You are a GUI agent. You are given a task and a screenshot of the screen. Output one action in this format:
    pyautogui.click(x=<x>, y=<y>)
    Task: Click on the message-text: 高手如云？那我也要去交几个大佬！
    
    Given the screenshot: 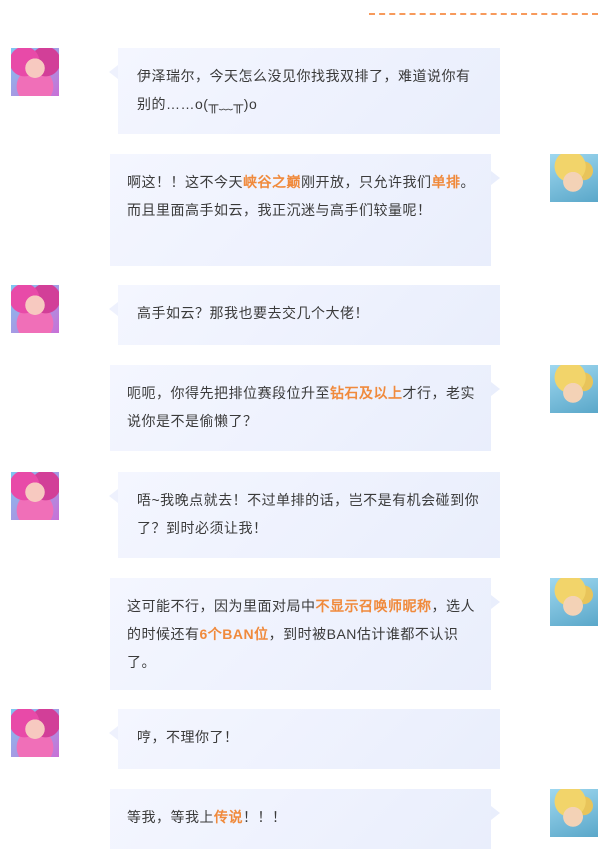 What is the action you would take?
    pyautogui.click(x=253, y=313)
    